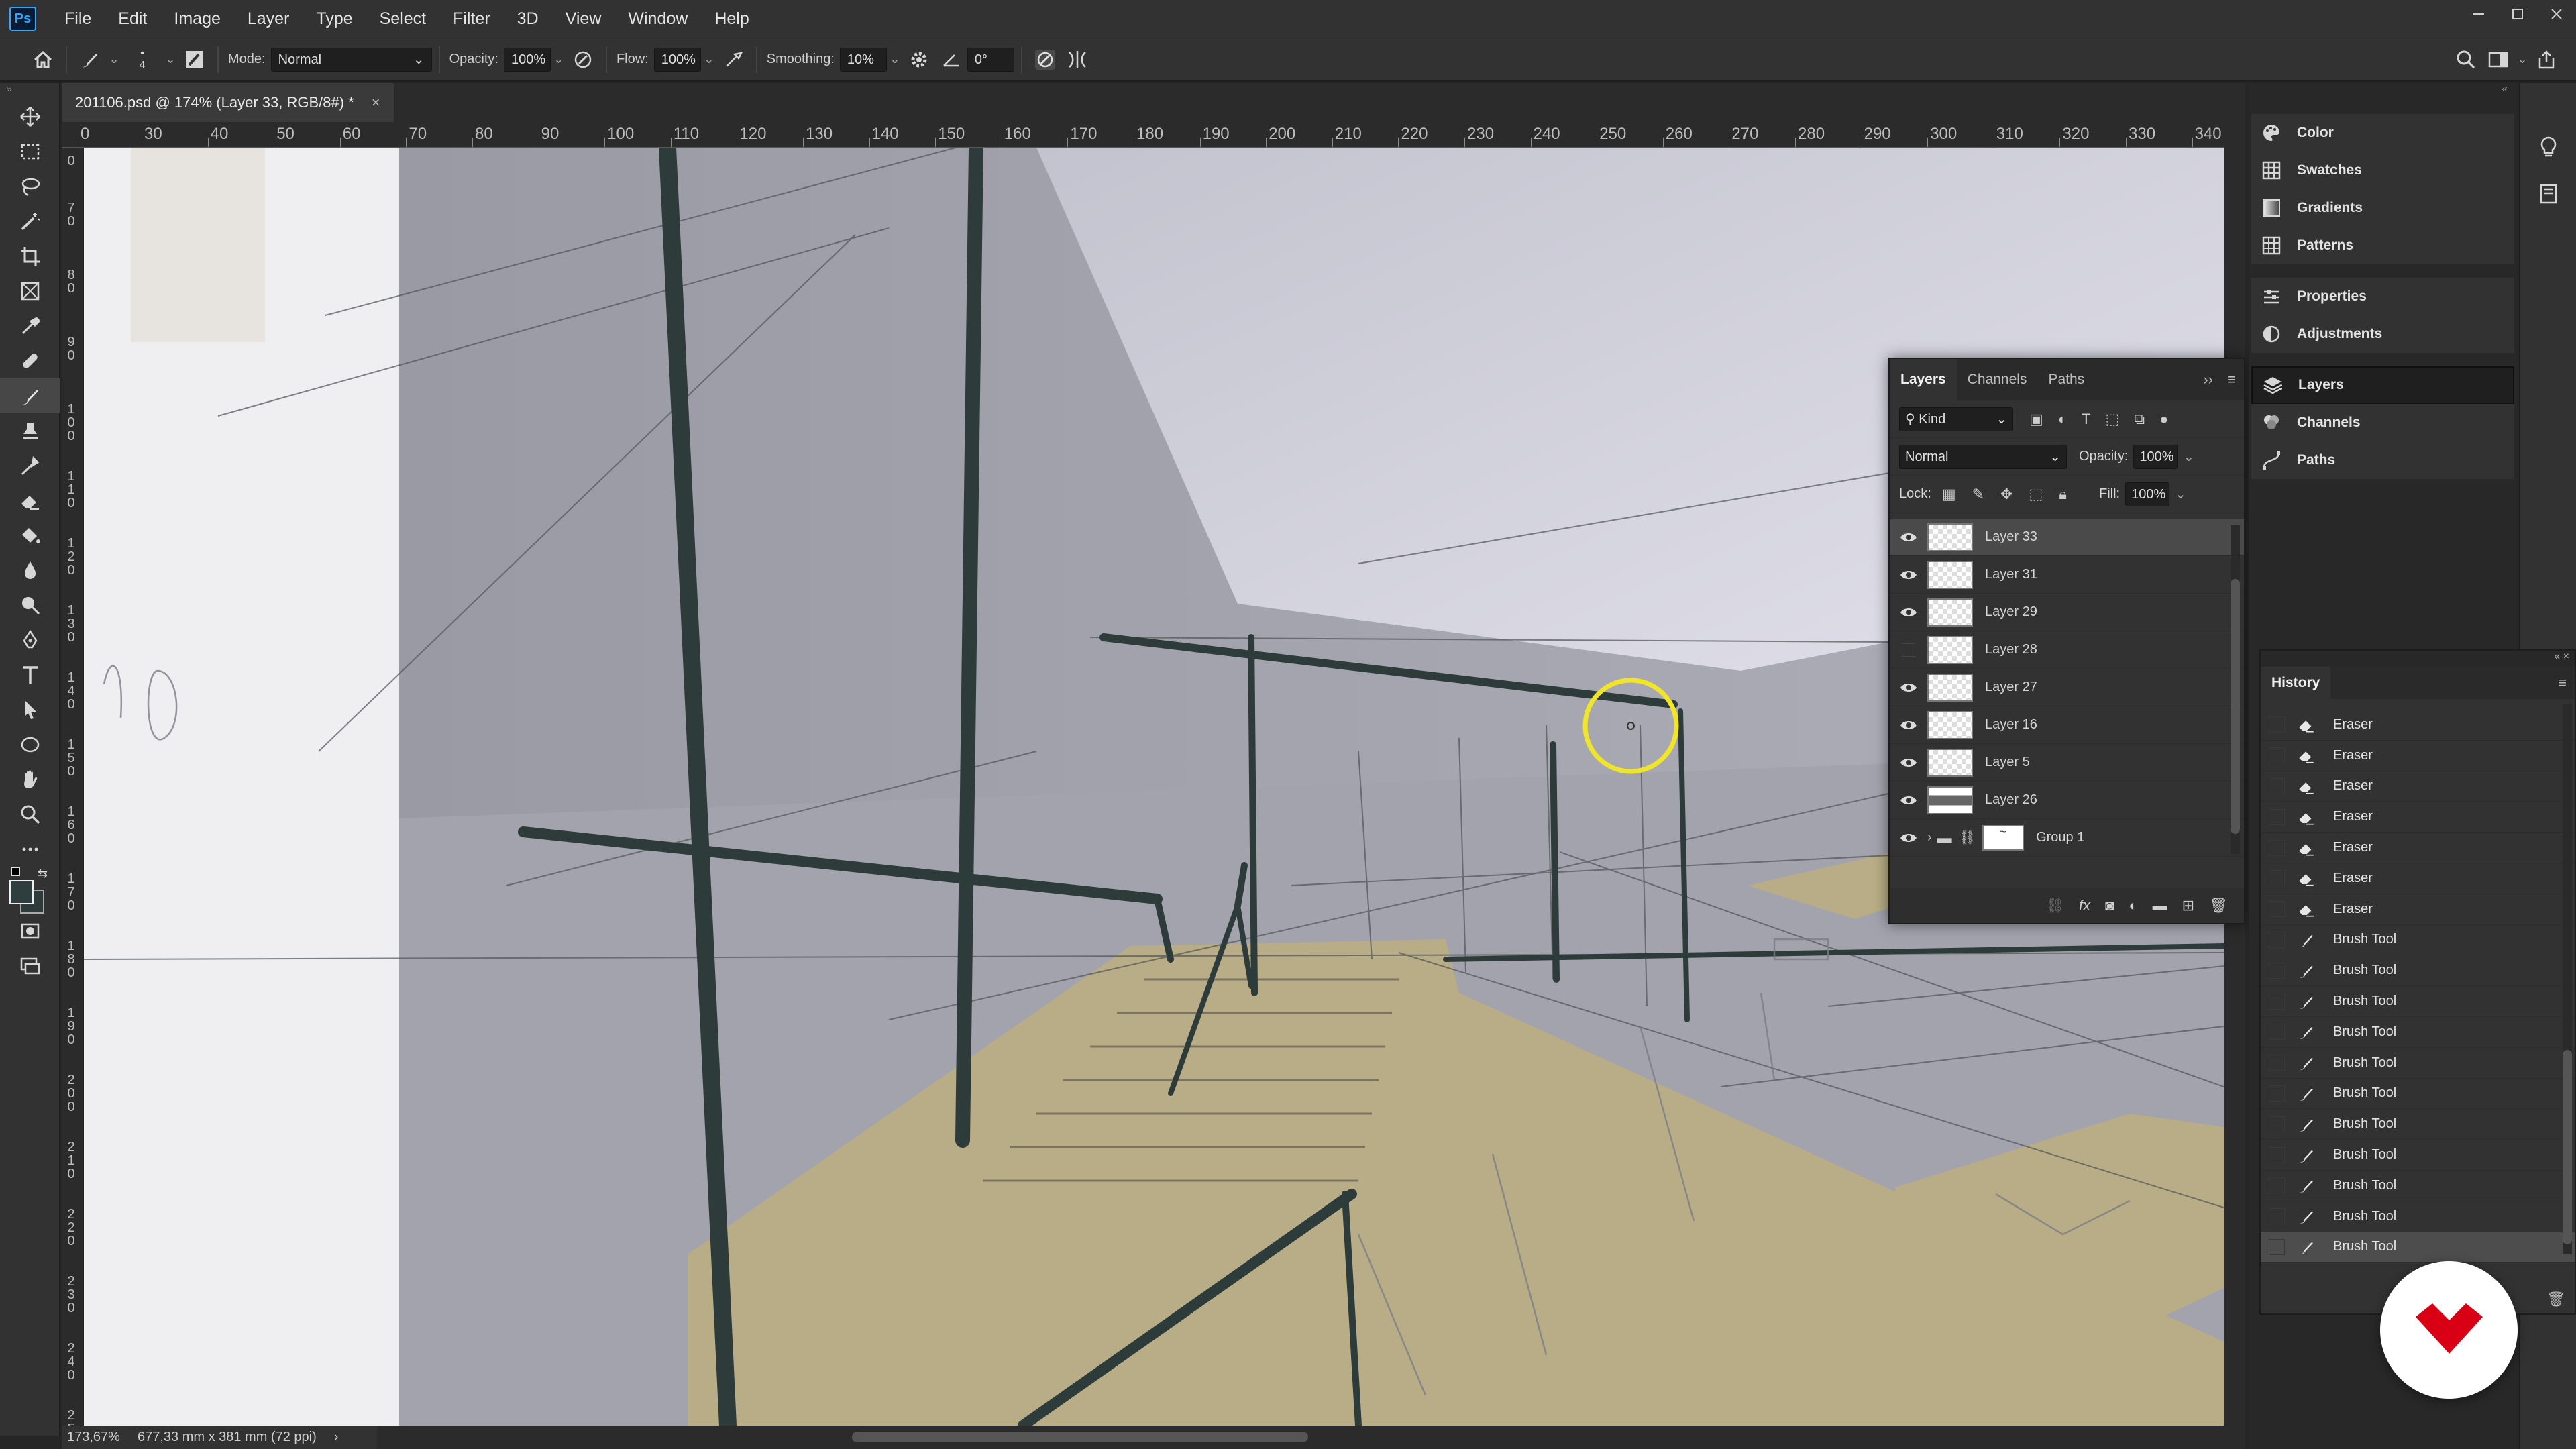  Describe the element at coordinates (30, 814) in the screenshot. I see `zoom-tool-icon` at that location.